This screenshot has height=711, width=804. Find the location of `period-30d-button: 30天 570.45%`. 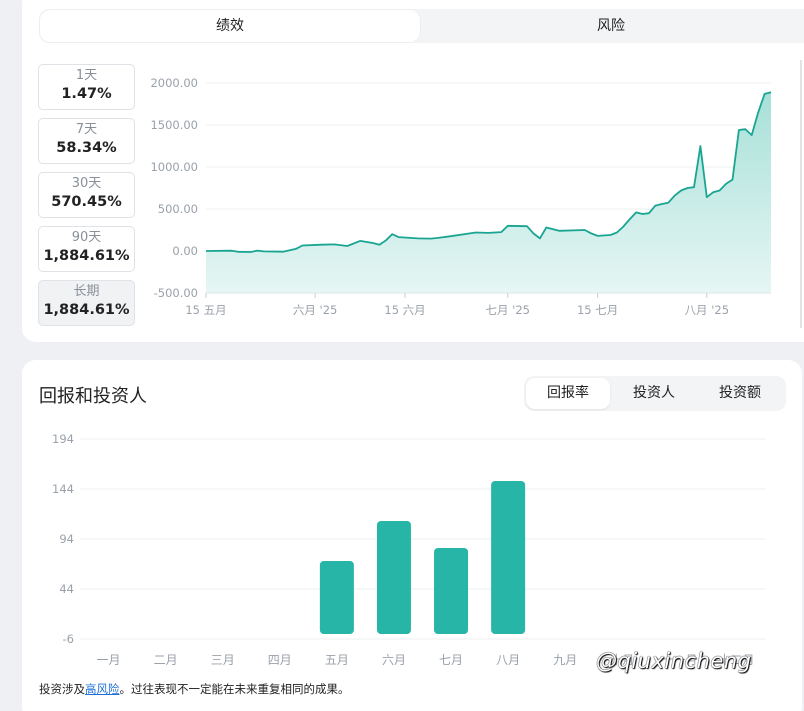

period-30d-button: 30天 570.45% is located at coordinates (86, 195).